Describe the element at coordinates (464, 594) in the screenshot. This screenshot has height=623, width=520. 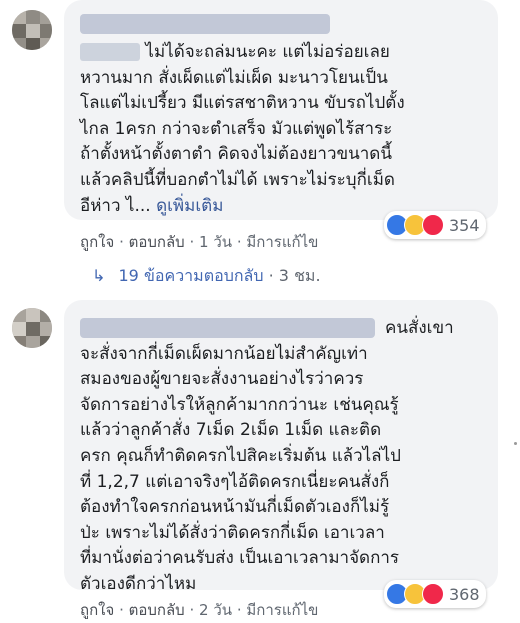
I see `reaction-count: 368` at that location.